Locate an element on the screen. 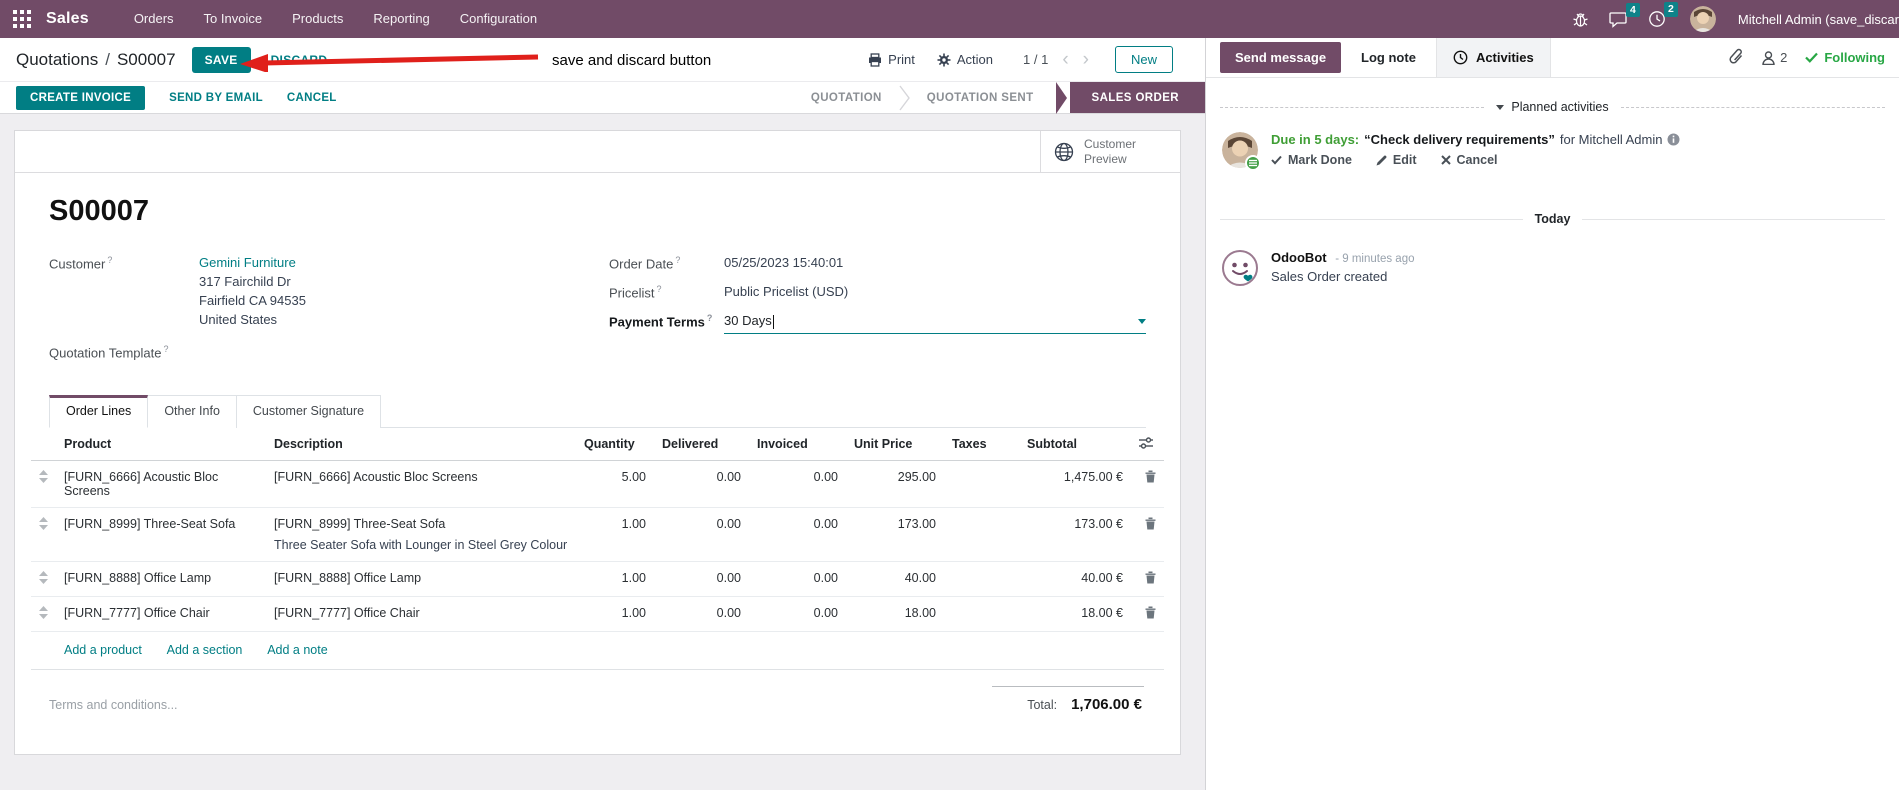 The image size is (1899, 790). column-description: Description is located at coordinates (421, 444).